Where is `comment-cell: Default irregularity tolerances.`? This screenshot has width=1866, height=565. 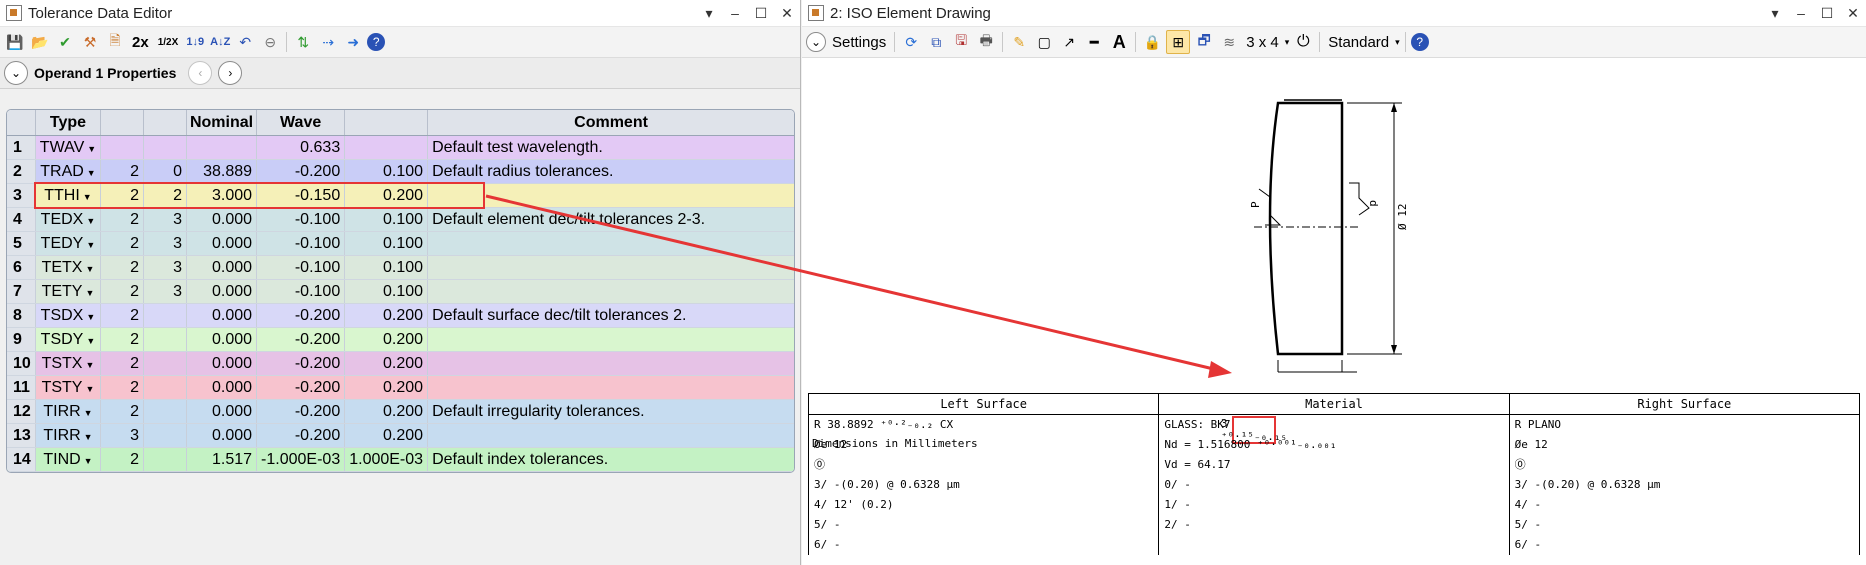 comment-cell: Default irregularity tolerances. is located at coordinates (610, 411).